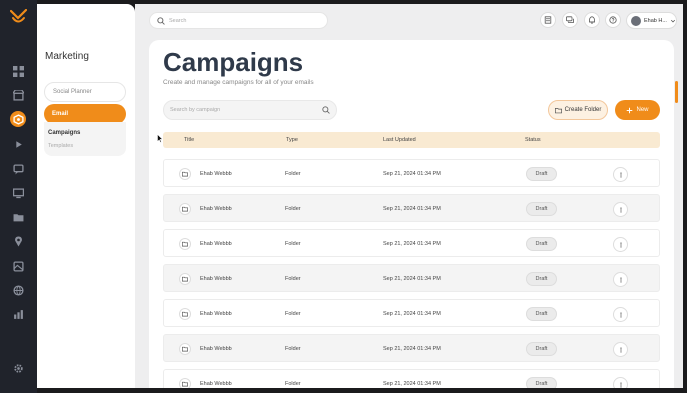 This screenshot has width=687, height=393. What do you see at coordinates (85, 139) in the screenshot?
I see `email-submenu: Campaigns Templates` at bounding box center [85, 139].